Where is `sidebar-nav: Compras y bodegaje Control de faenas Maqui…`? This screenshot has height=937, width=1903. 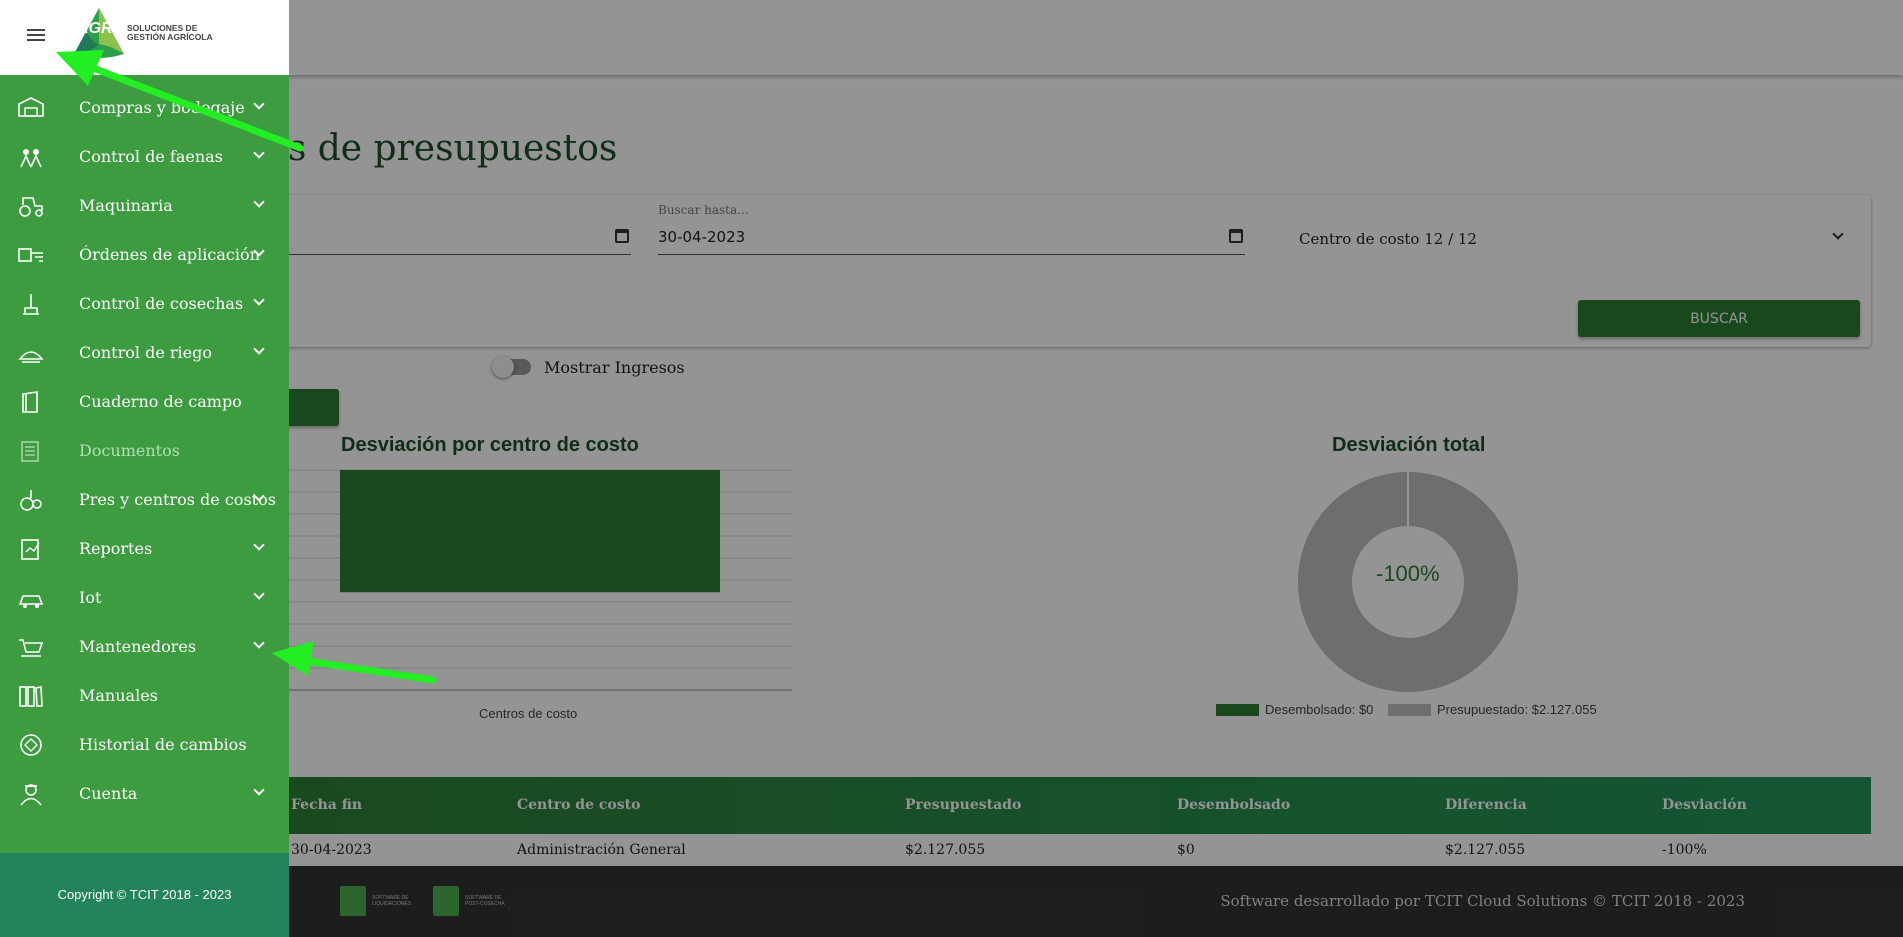 sidebar-nav: Compras y bodegaje Control de faenas Maqui… is located at coordinates (144, 451).